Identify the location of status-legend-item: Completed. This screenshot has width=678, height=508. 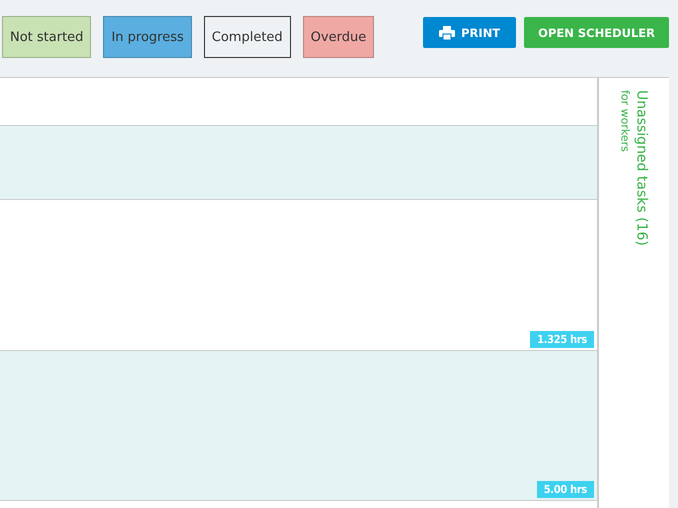
(247, 37).